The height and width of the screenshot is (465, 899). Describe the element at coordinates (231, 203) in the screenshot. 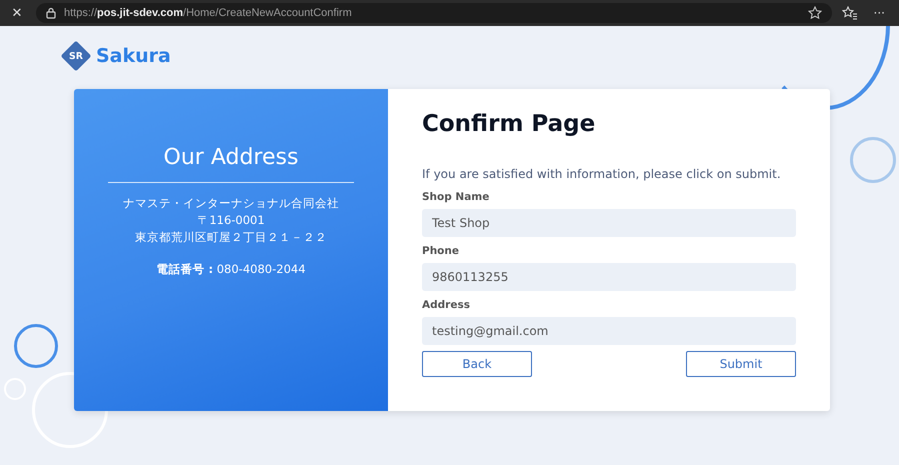

I see `address-line: ナマステ・インターナショナル合同会社` at that location.